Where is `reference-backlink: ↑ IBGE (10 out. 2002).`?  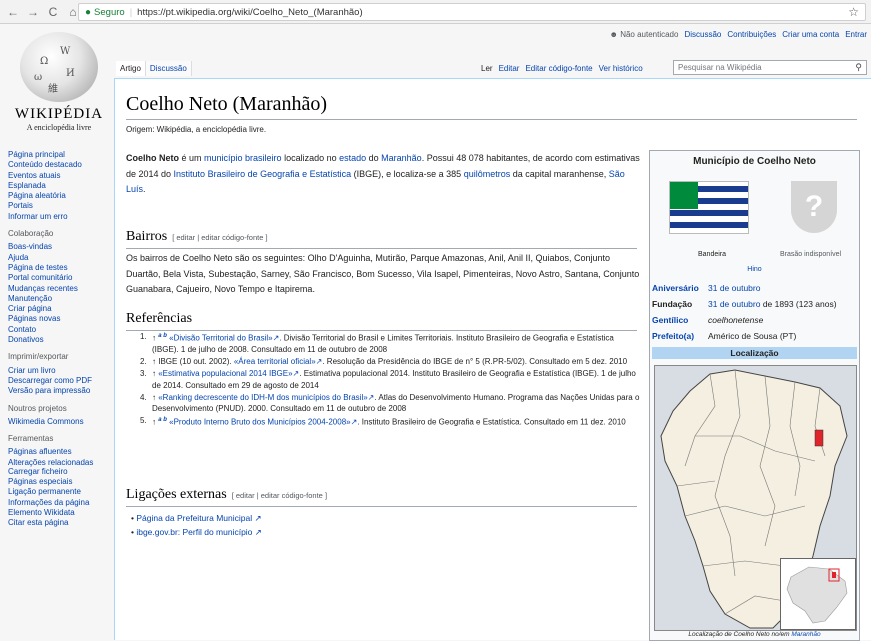
reference-backlink: ↑ IBGE (10 out. 2002). is located at coordinates (193, 361).